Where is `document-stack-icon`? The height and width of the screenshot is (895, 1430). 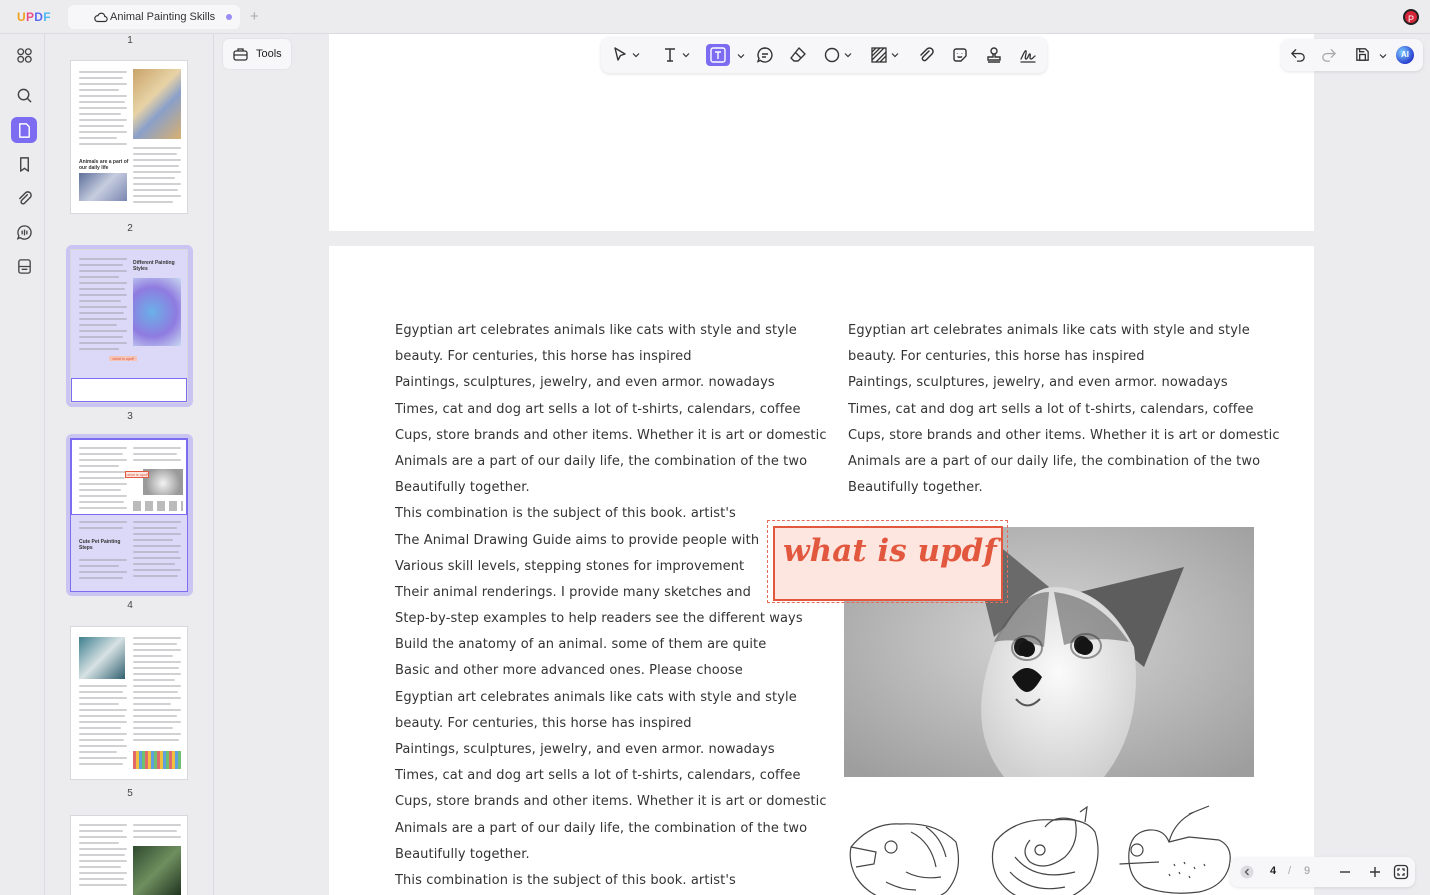
document-stack-icon is located at coordinates (24, 266).